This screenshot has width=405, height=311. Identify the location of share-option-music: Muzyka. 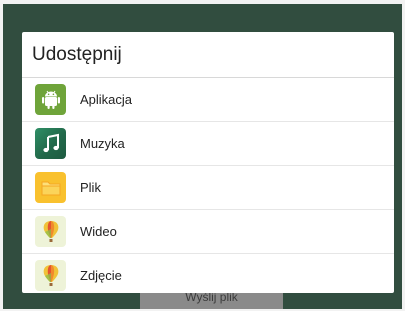
(208, 144).